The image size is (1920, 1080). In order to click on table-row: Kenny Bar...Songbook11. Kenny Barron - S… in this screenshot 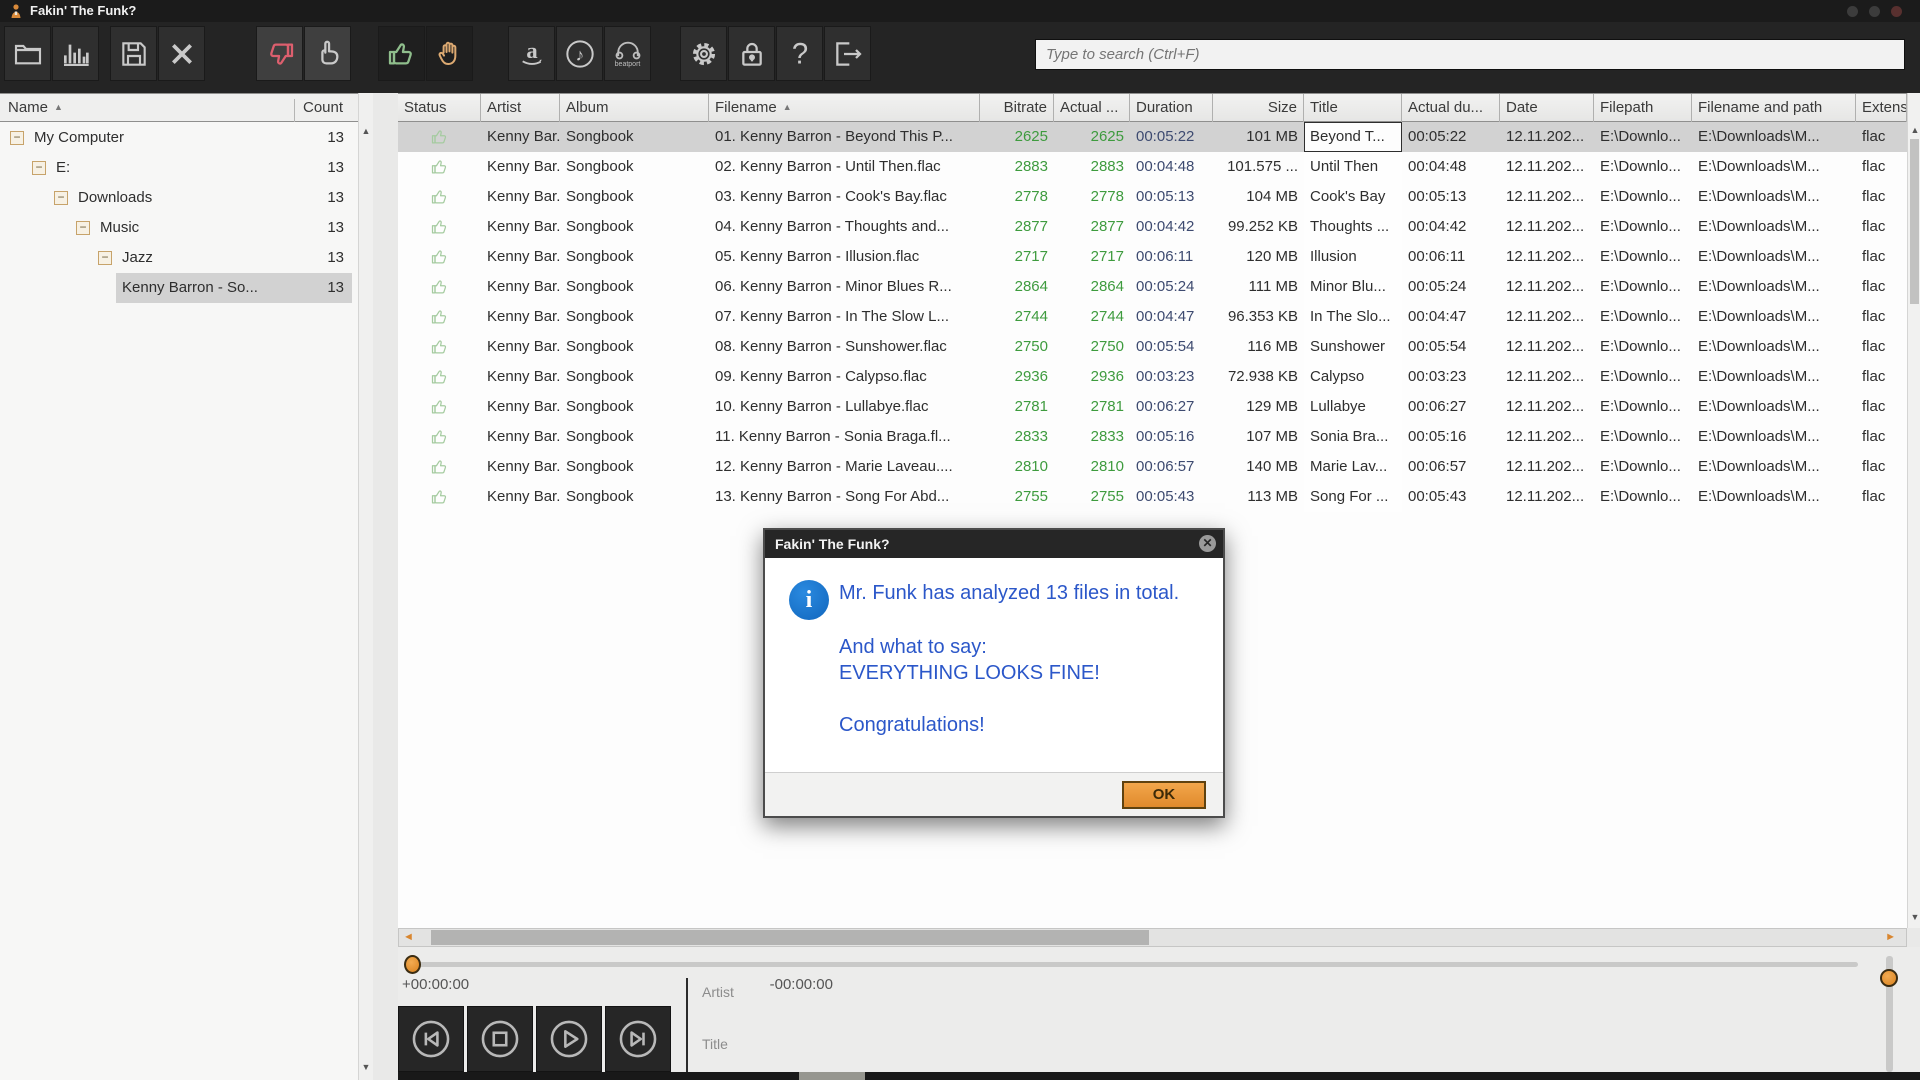, I will do `click(1152, 437)`.